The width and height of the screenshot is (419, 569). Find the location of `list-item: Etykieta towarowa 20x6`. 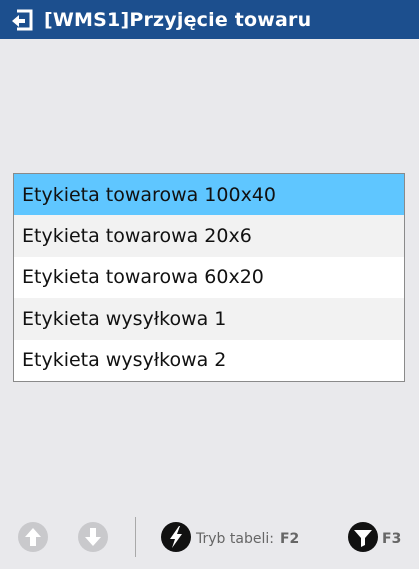

list-item: Etykieta towarowa 20x6 is located at coordinates (209, 236).